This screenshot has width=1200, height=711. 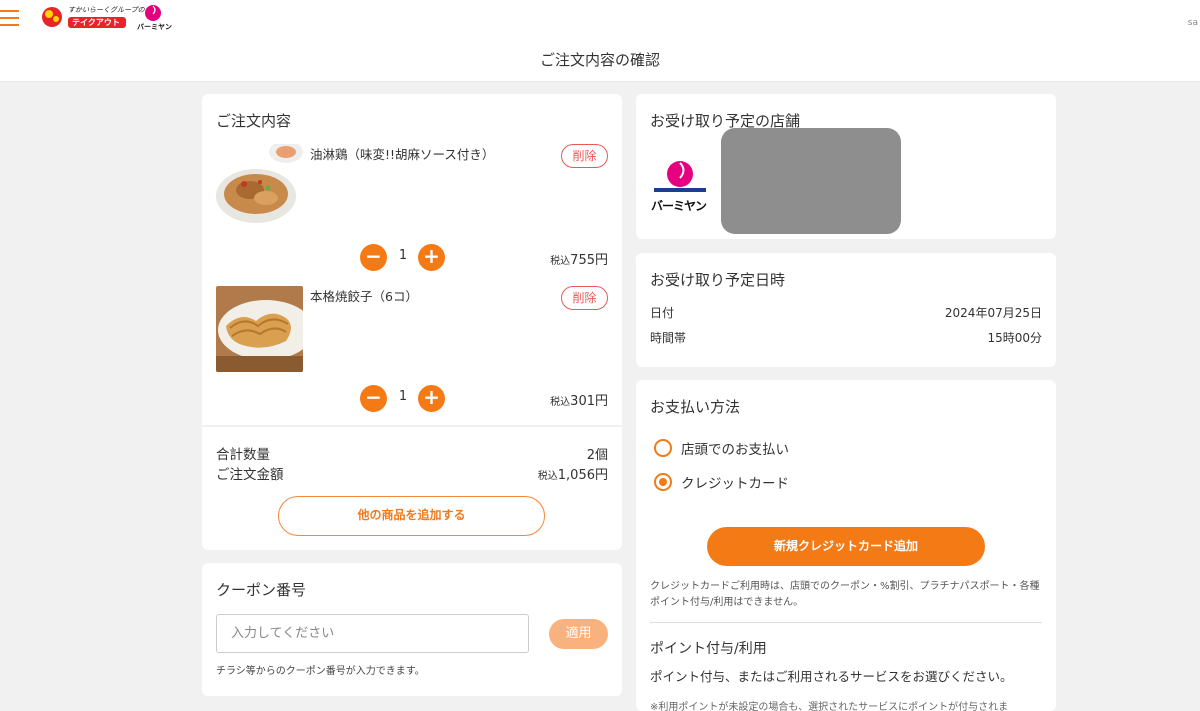 I want to click on brand-takeout-text: テイクアウト, so click(x=96, y=22).